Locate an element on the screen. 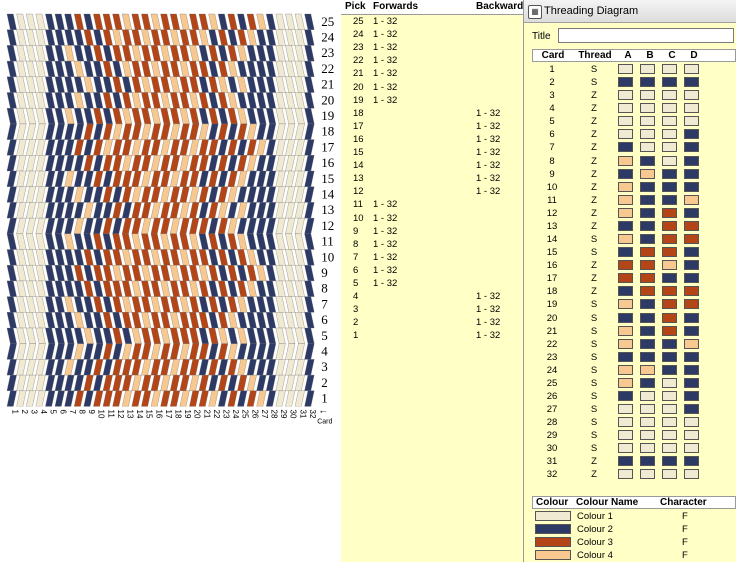  pick-row: 25 1 - 32 is located at coordinates (432, 22).